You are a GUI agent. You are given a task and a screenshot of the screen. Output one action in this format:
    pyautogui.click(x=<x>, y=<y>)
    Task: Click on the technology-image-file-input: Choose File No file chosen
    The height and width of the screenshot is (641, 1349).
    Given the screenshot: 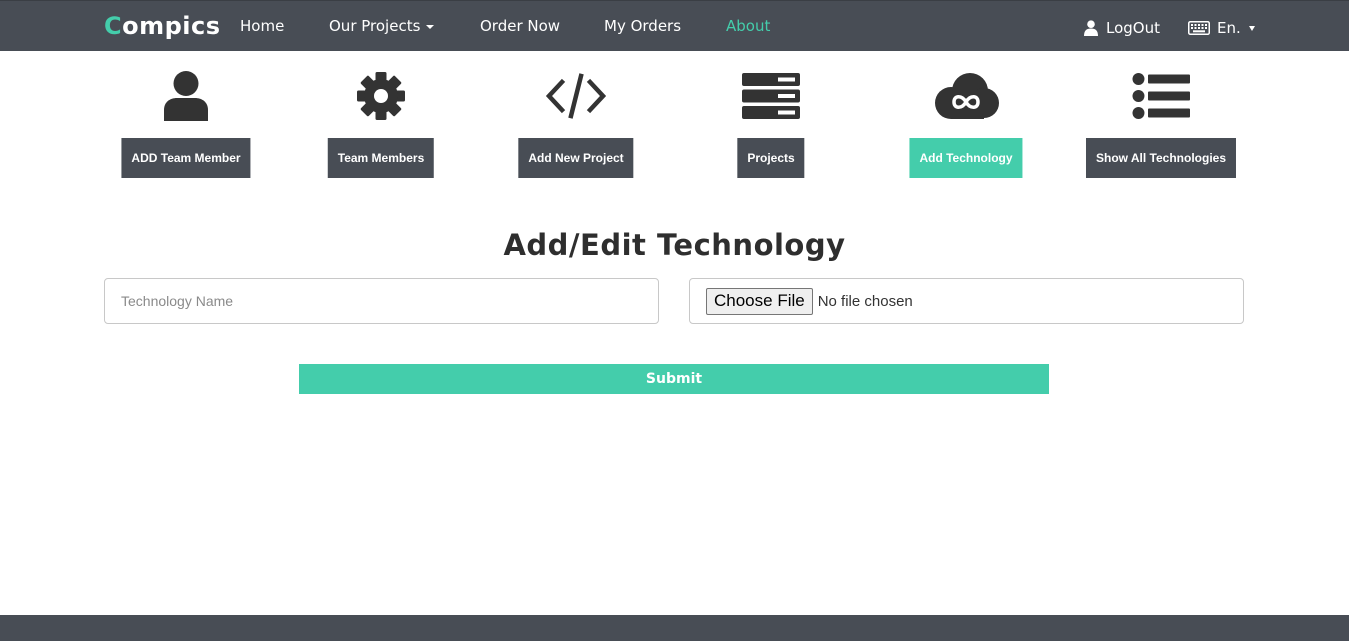 What is the action you would take?
    pyautogui.click(x=966, y=301)
    